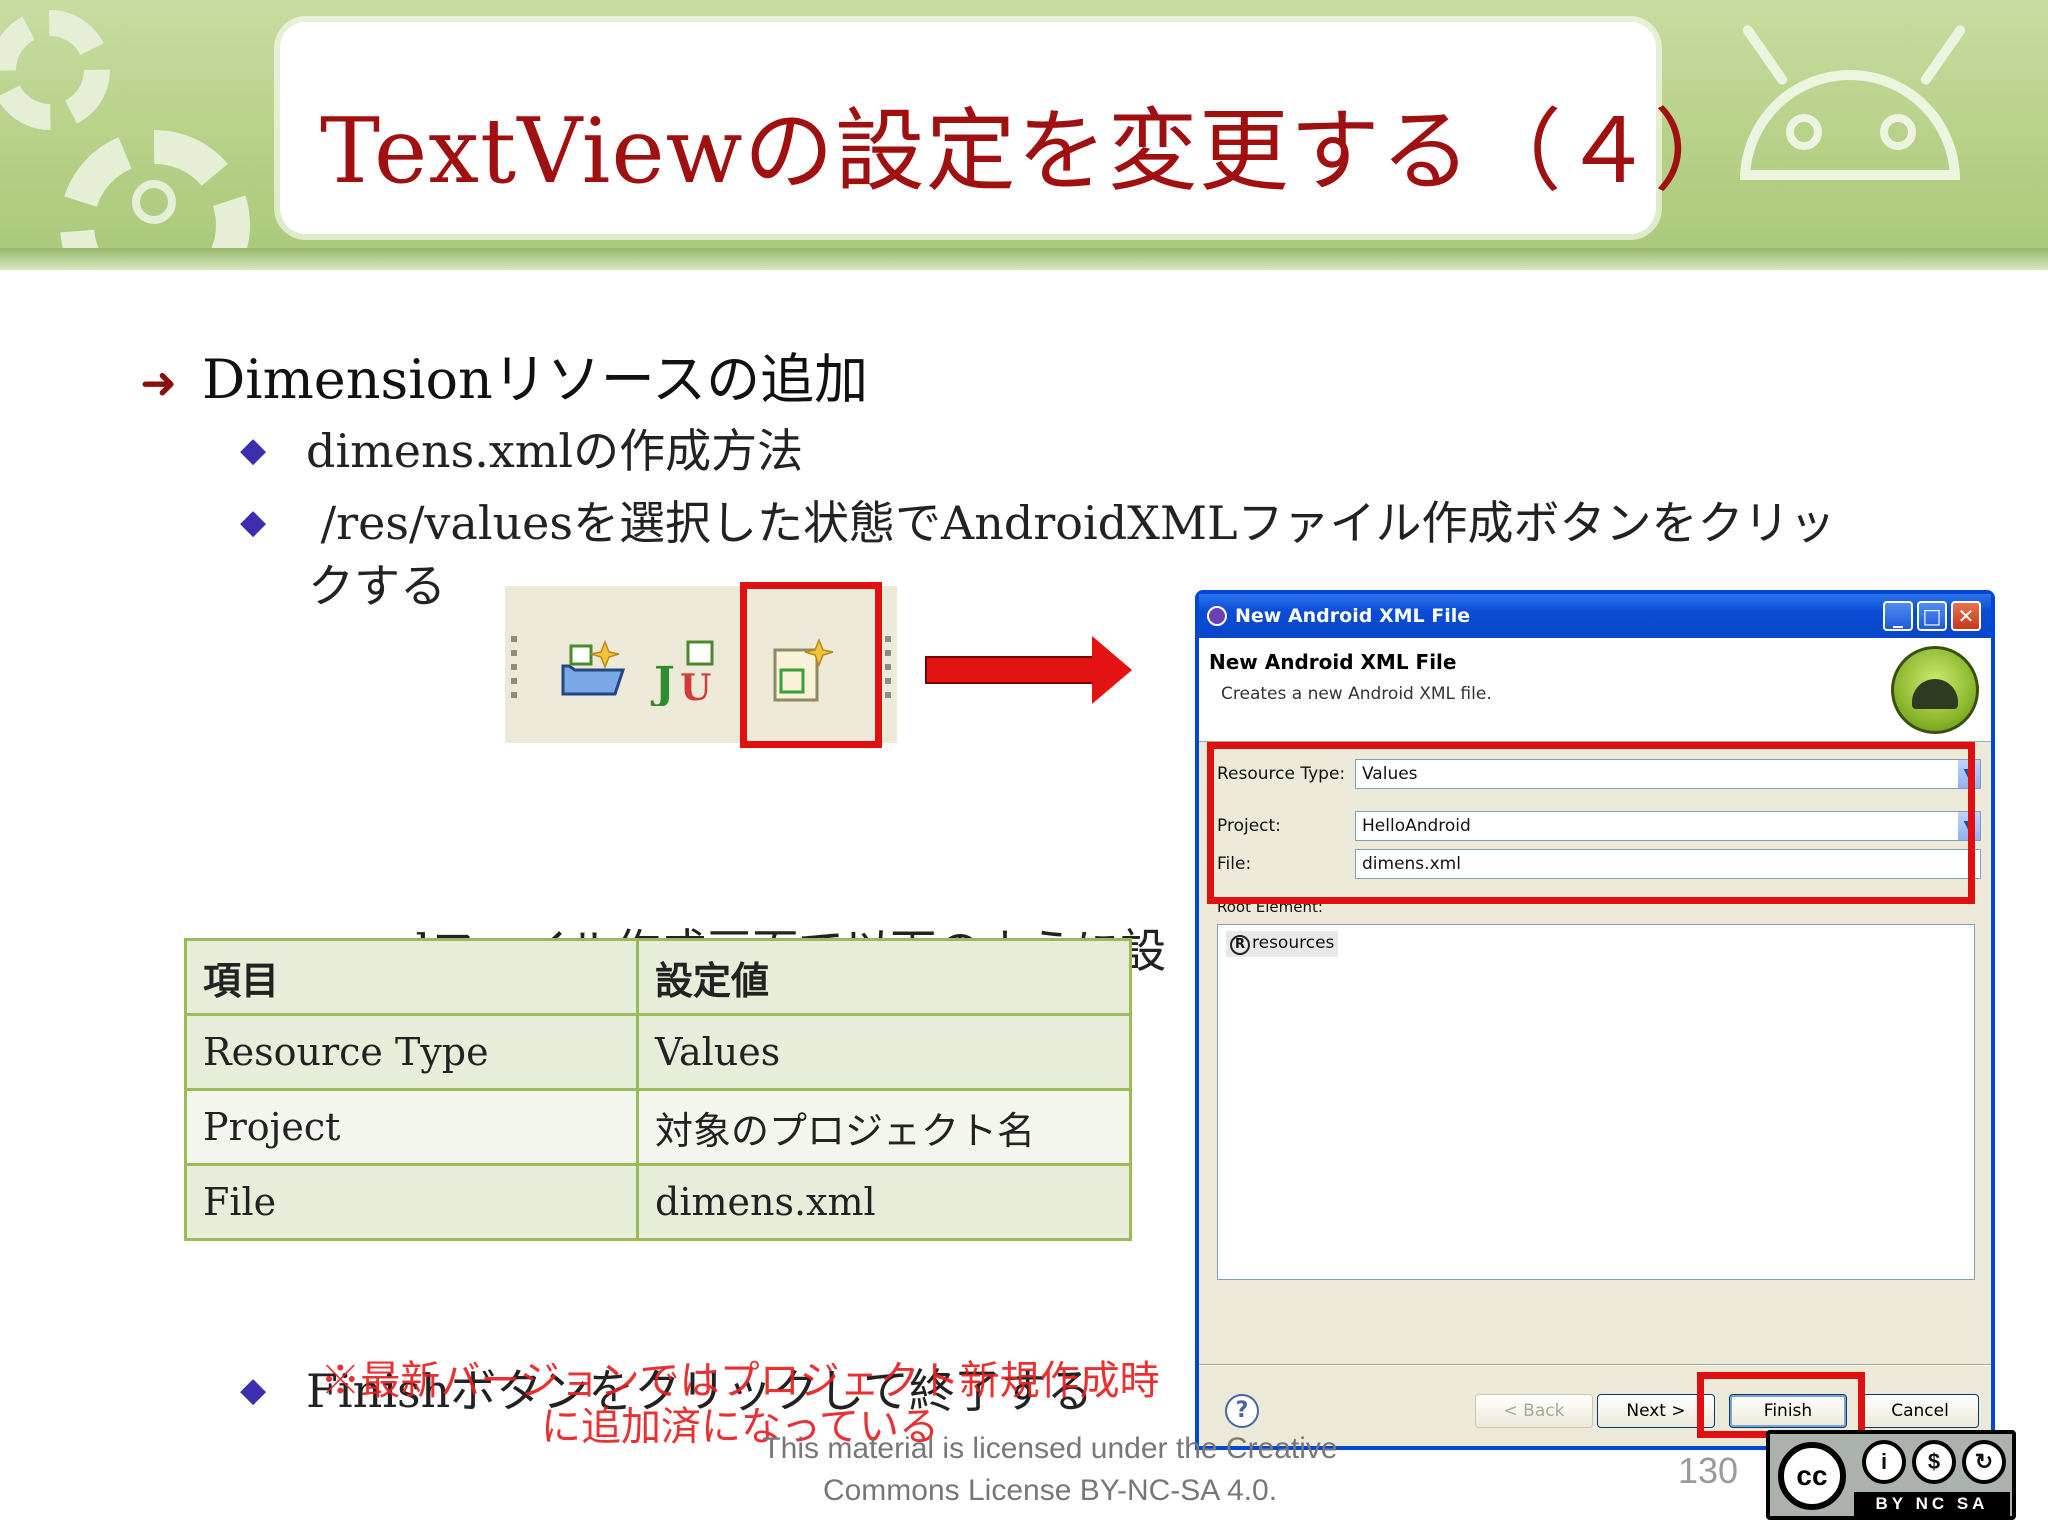  Describe the element at coordinates (884, 1202) in the screenshot. I see `table-cell: dimens.xml` at that location.